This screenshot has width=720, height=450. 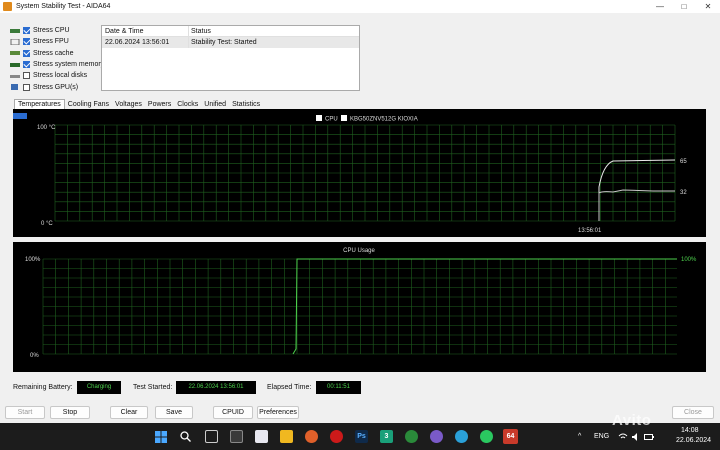 I want to click on cpu-y-top-label: 100%, so click(x=33, y=260).